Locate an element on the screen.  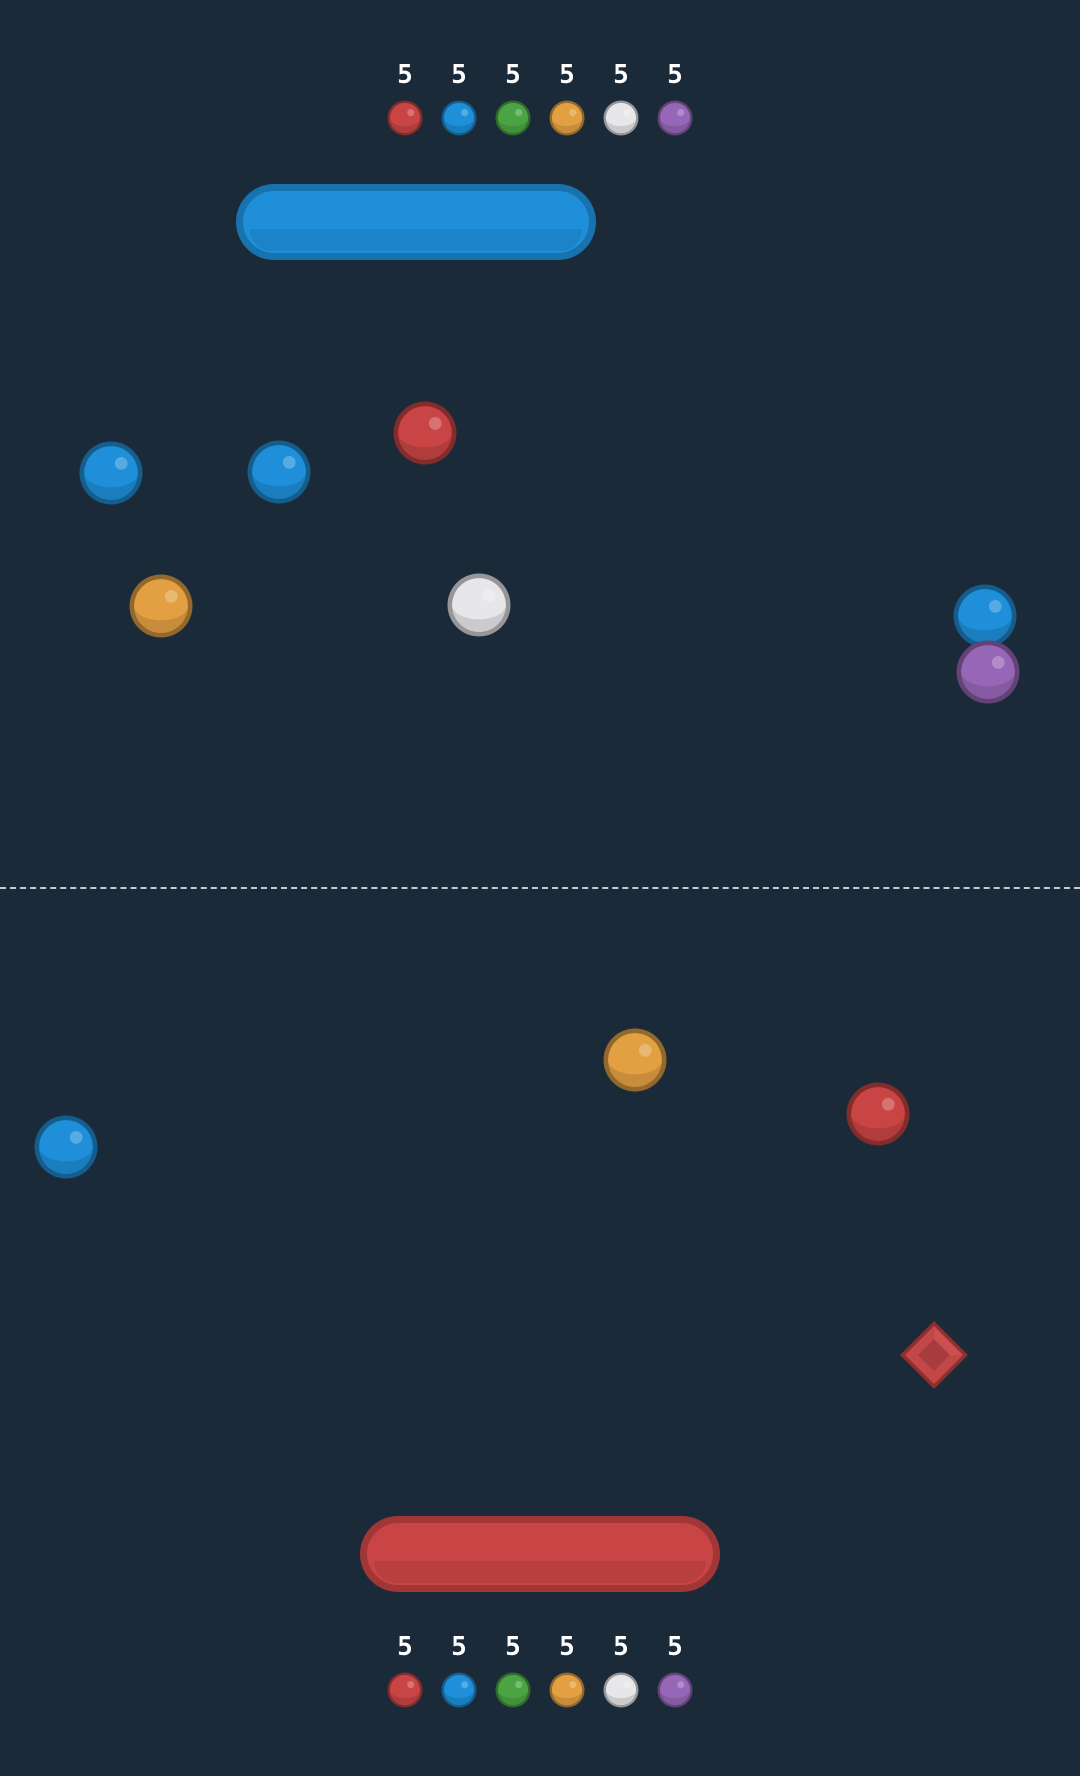
red-diamond-icon is located at coordinates (934, 1355).